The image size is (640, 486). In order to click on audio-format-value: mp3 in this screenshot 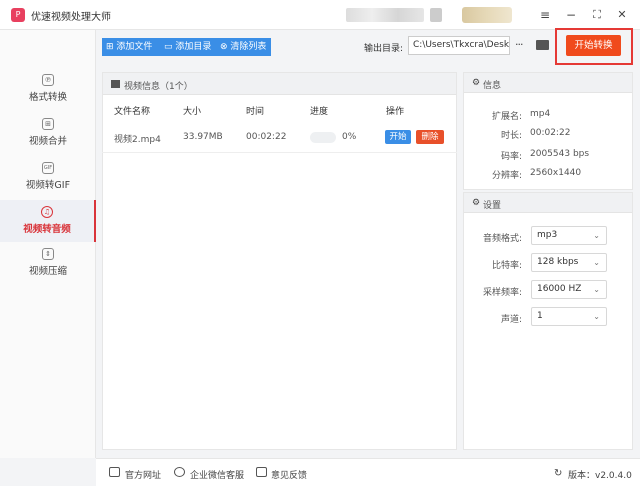, I will do `click(547, 235)`.